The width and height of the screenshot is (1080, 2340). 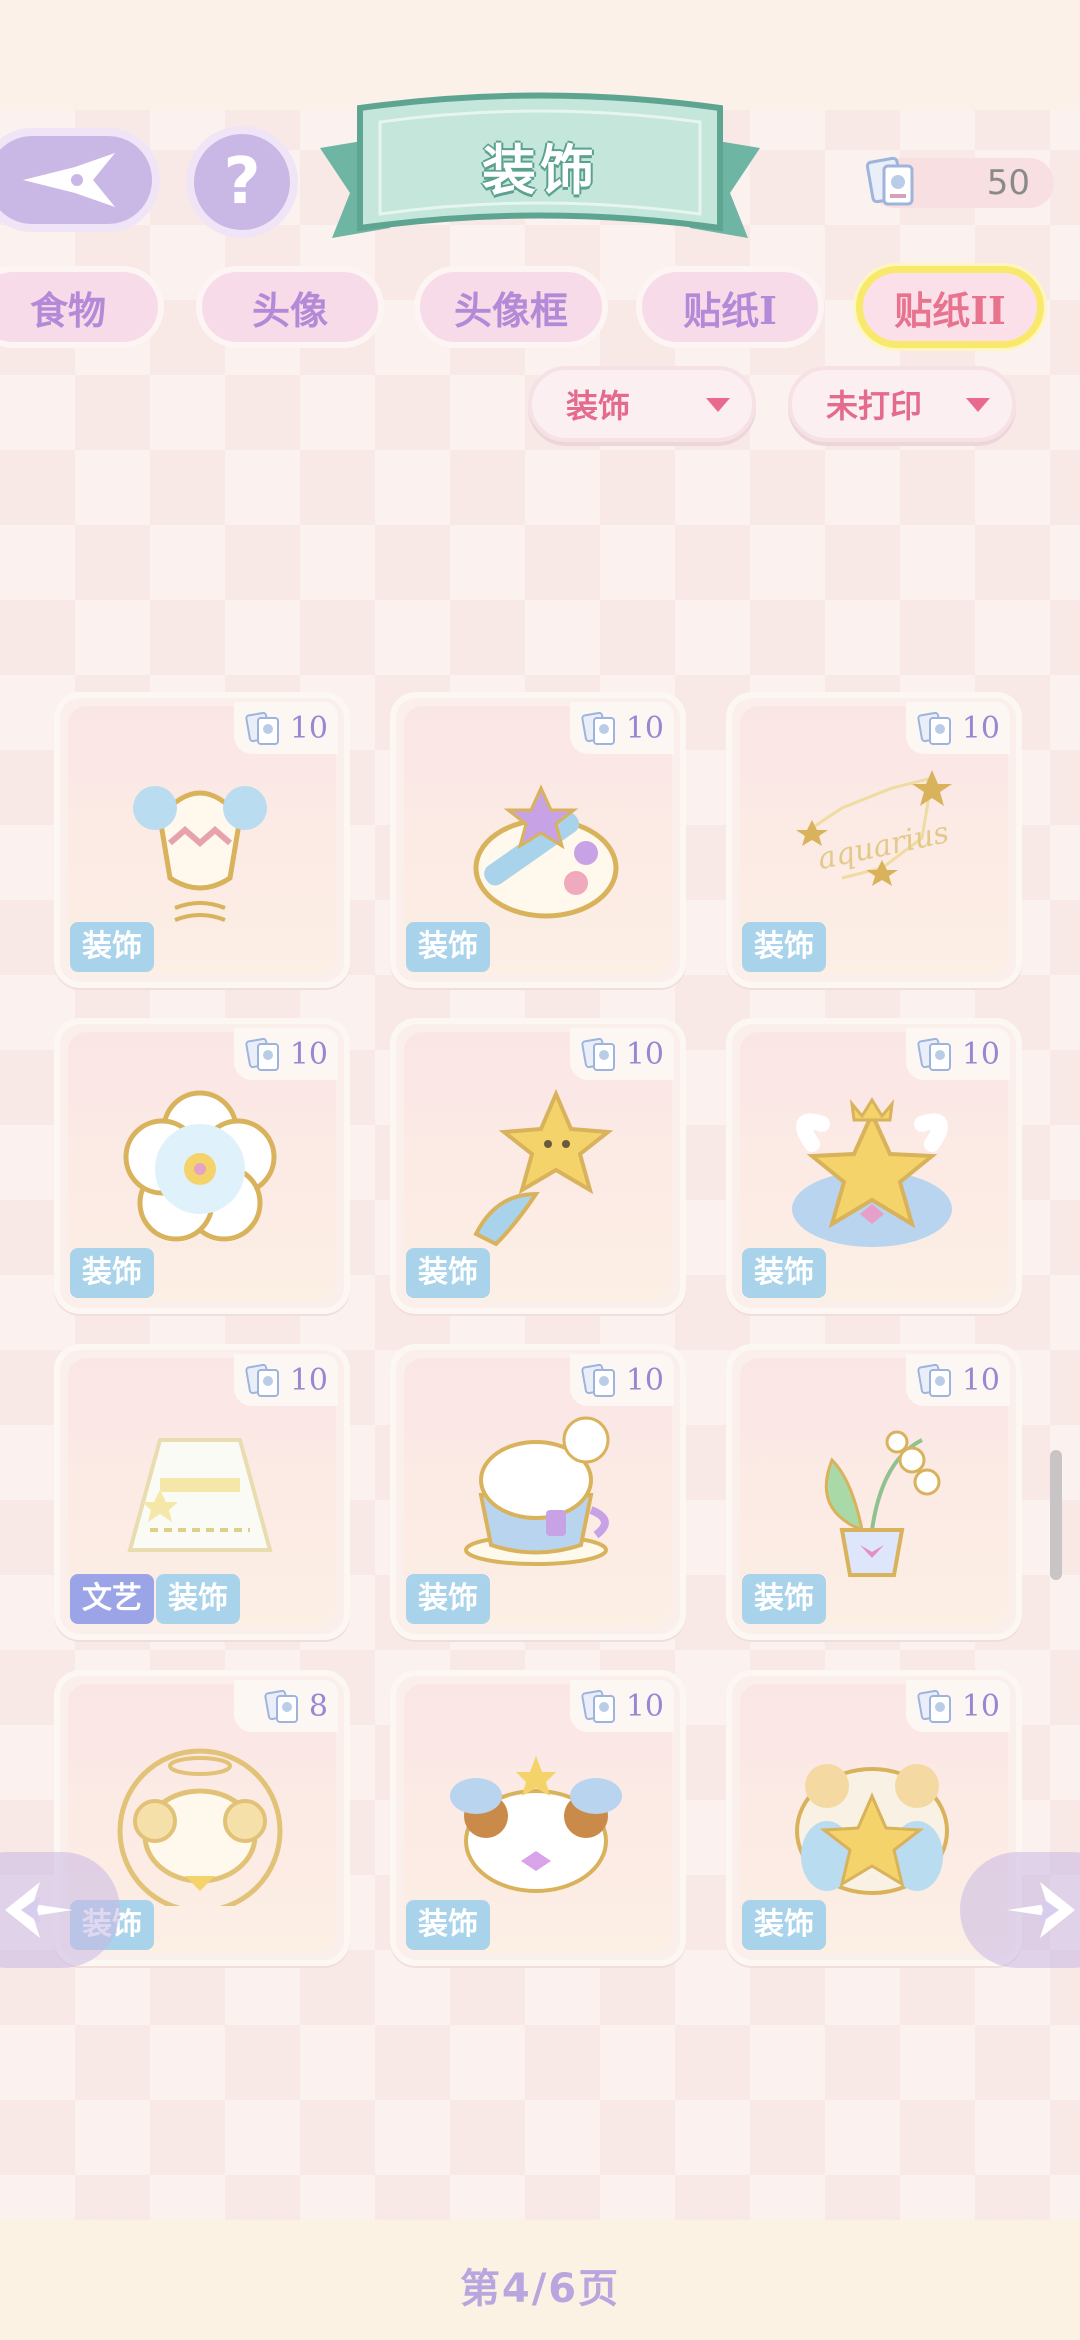 I want to click on print-status-value: 未打印, so click(x=874, y=406).